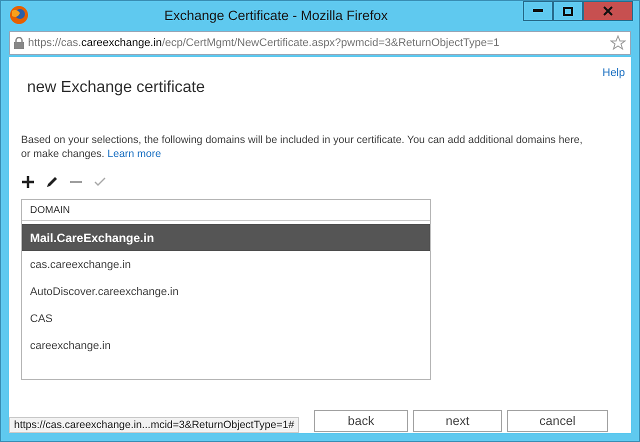 The image size is (640, 442). I want to click on domain-row: cas.careexchange.in, so click(226, 264).